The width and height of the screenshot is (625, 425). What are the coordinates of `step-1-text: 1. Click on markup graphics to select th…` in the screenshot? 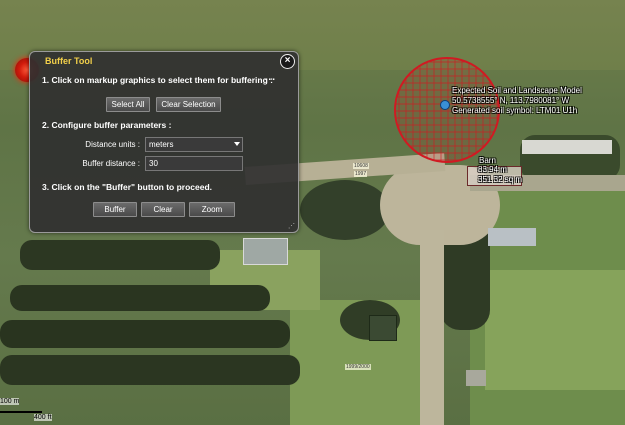 It's located at (157, 80).